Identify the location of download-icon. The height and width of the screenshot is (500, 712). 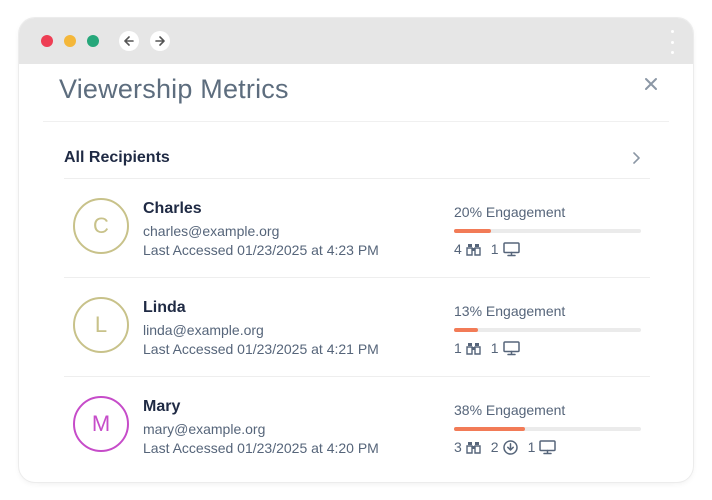
(510, 447).